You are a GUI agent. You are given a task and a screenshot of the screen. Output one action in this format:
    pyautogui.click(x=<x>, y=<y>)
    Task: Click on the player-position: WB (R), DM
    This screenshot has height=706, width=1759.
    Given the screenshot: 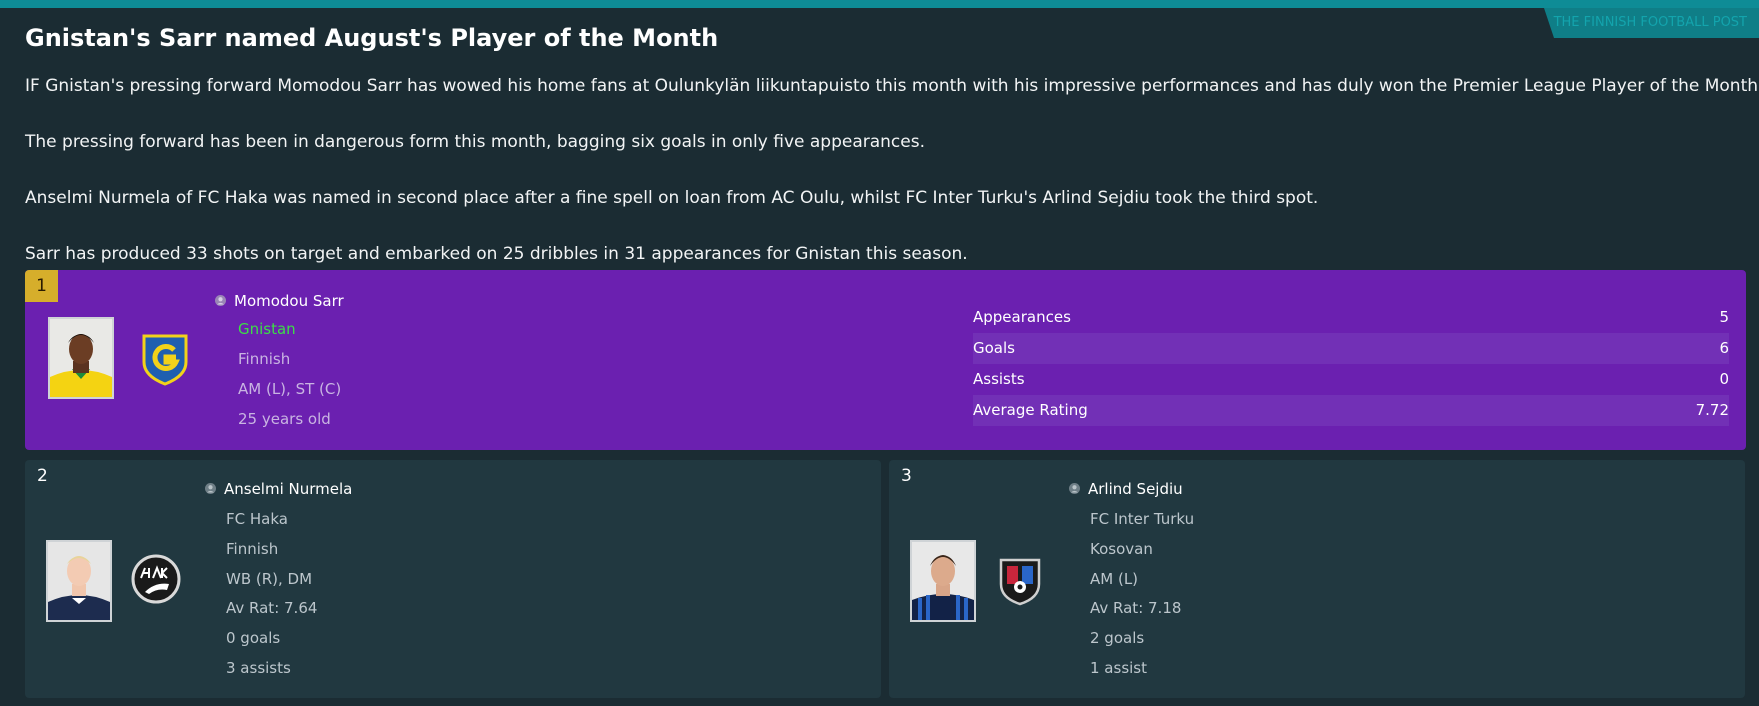 What is the action you would take?
    pyautogui.click(x=269, y=579)
    